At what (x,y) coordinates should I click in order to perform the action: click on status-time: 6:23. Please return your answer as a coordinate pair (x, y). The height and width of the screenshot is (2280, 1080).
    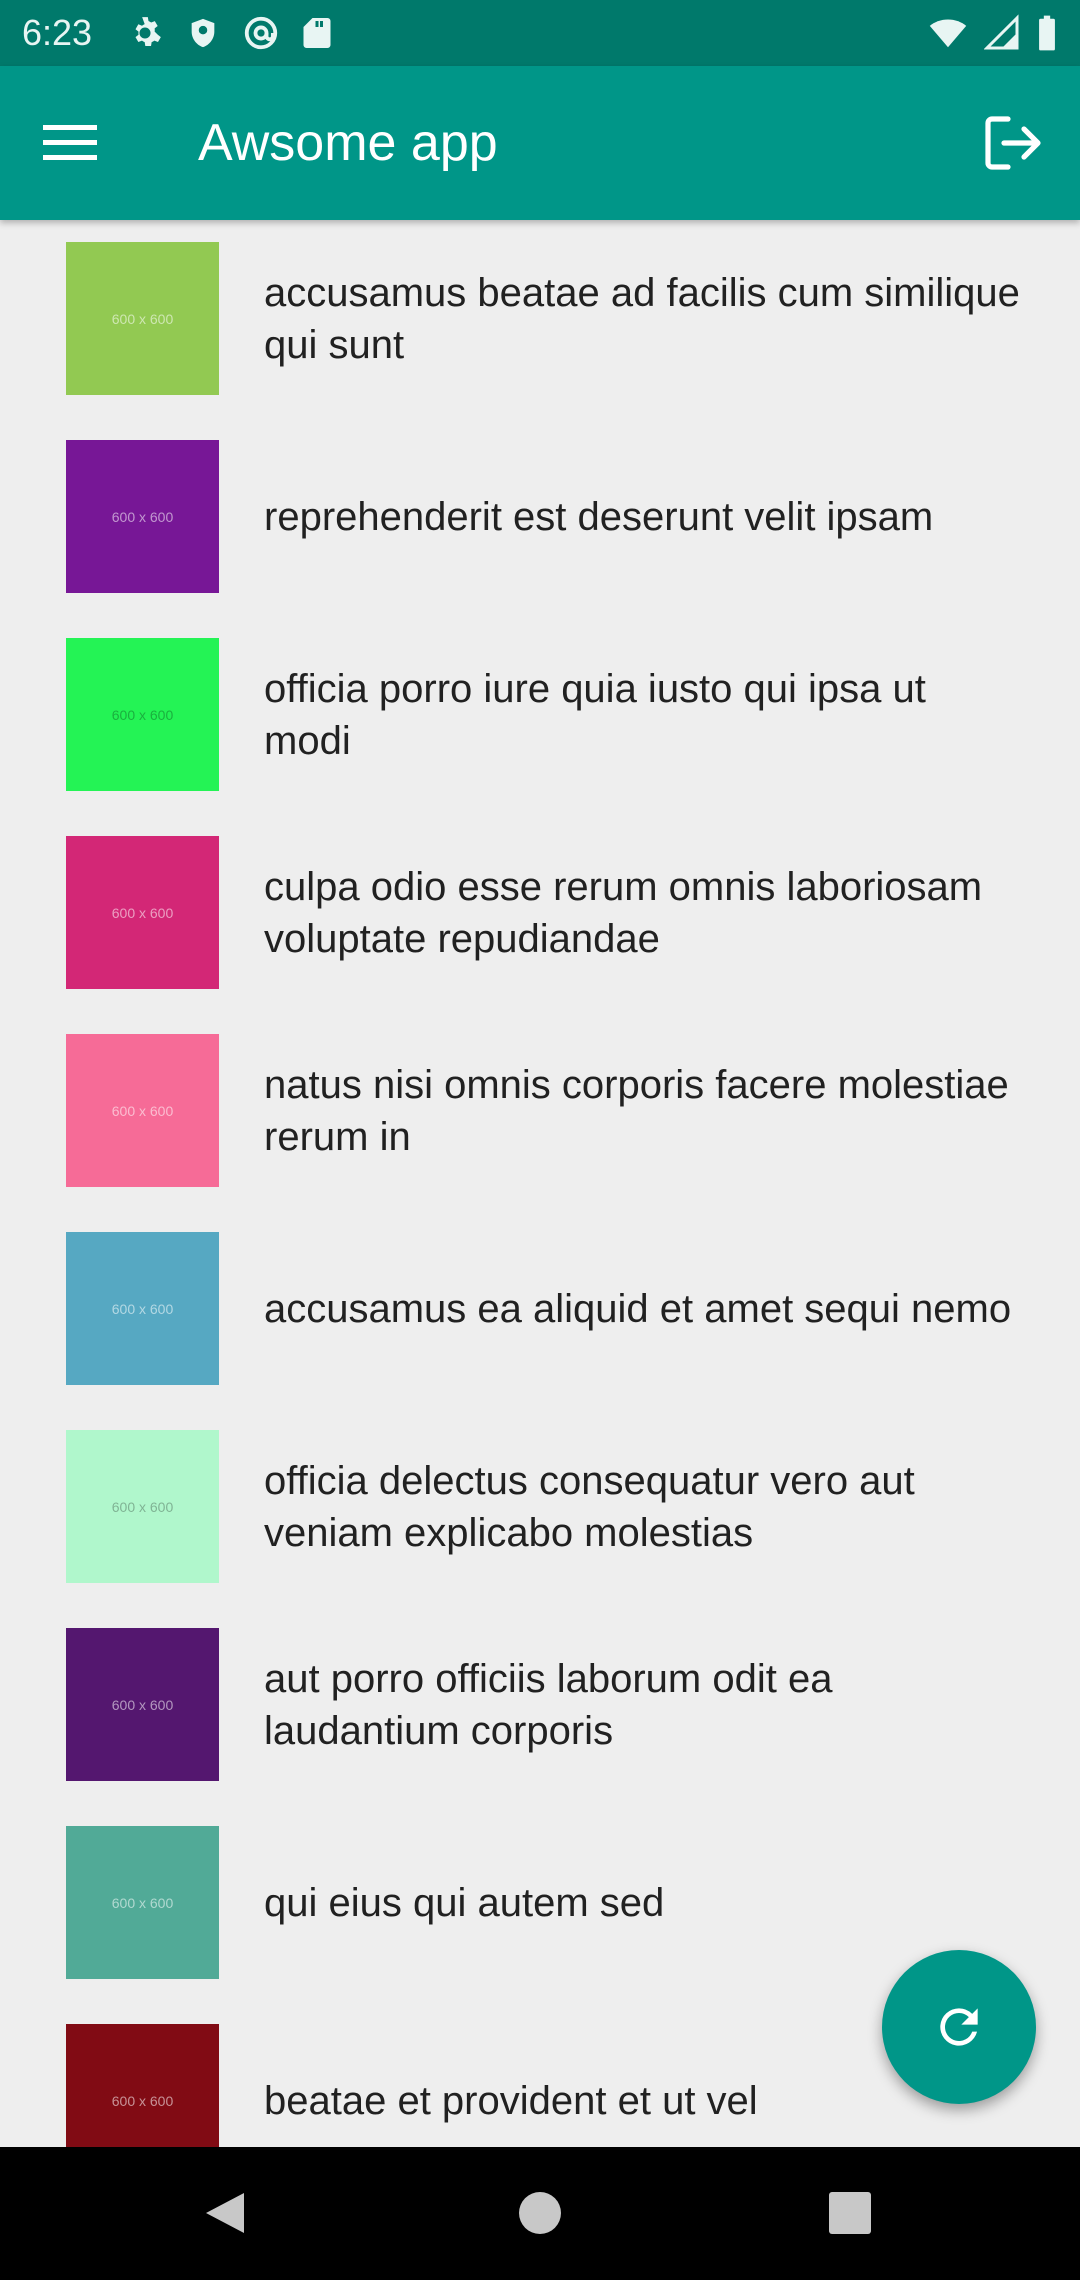
    Looking at the image, I should click on (57, 32).